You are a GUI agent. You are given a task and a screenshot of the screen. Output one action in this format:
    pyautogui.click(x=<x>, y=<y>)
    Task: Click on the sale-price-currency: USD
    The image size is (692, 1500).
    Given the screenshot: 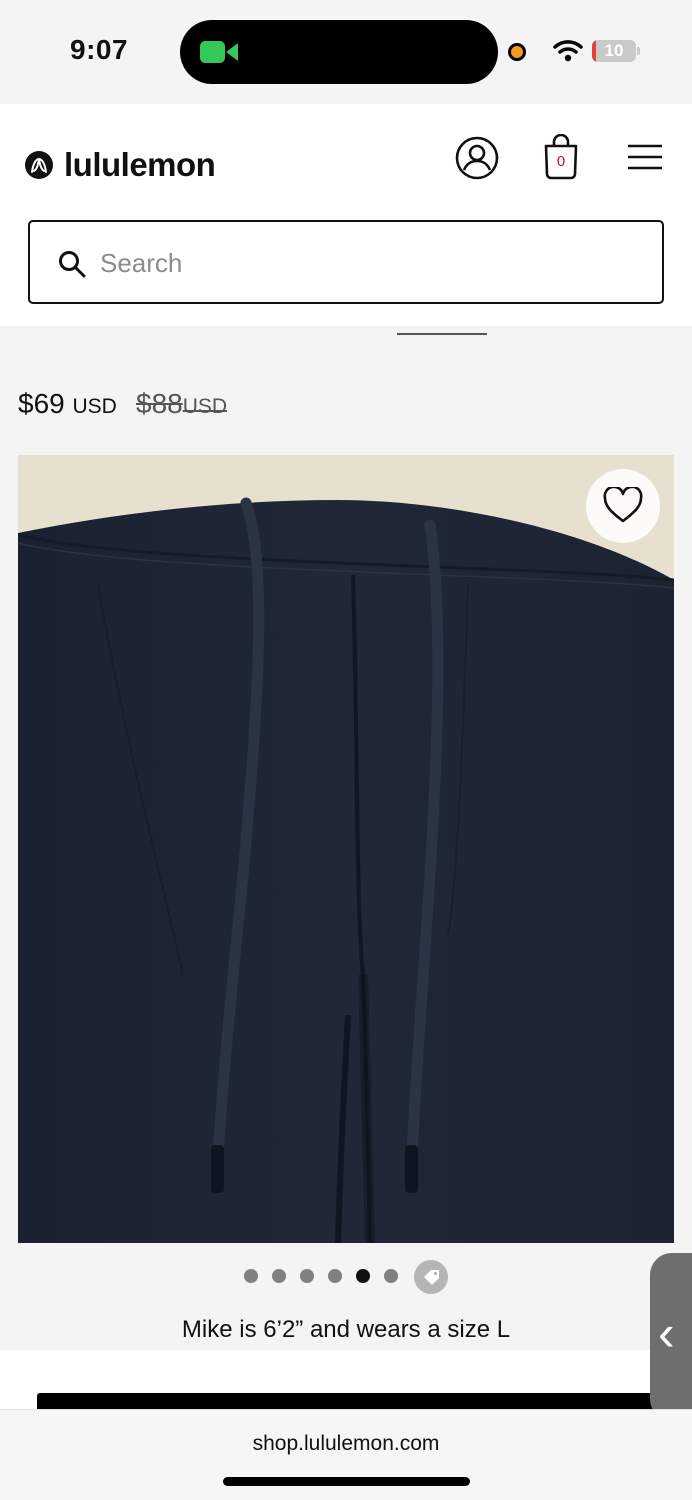 What is the action you would take?
    pyautogui.click(x=94, y=406)
    